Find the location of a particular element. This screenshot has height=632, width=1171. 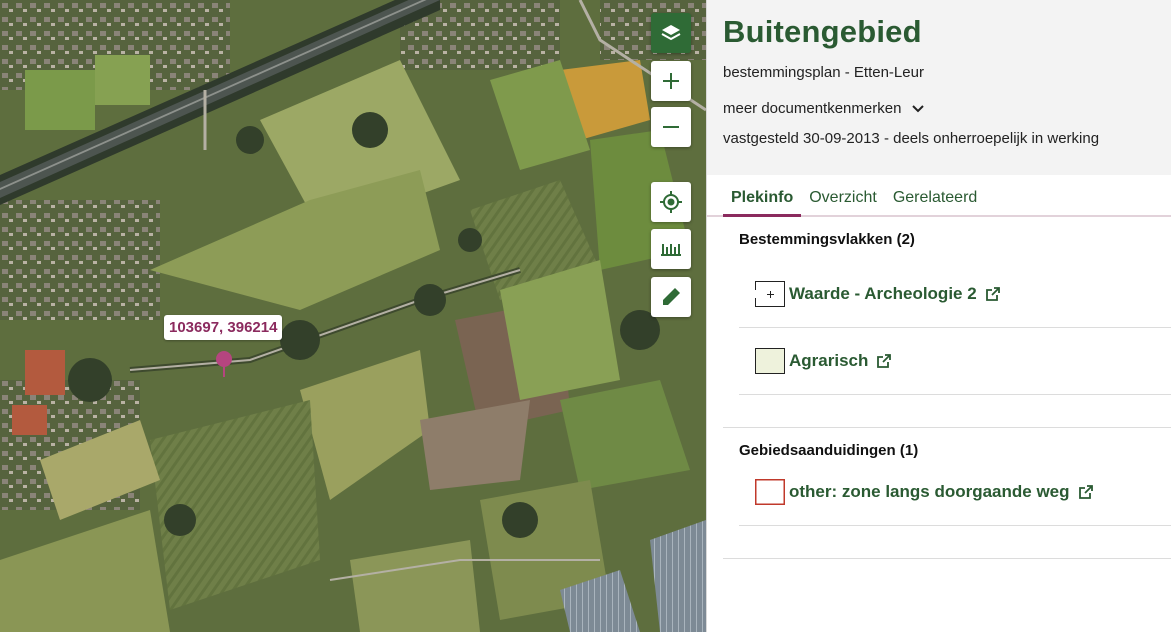

ruler-icon is located at coordinates (671, 250).